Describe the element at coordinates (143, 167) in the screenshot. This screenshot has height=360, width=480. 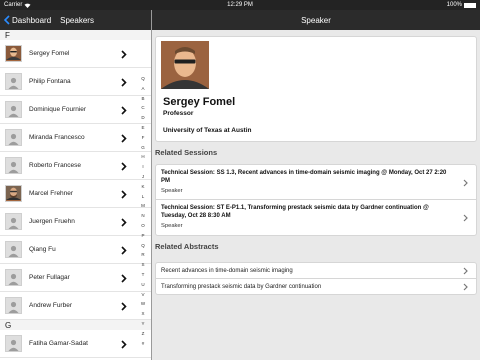
I see `index-letter: I` at that location.